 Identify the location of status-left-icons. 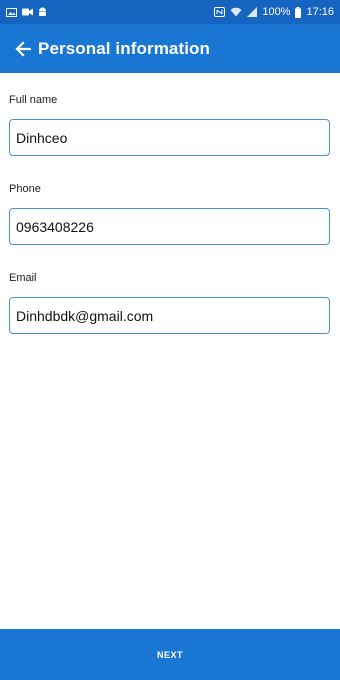
(26, 12).